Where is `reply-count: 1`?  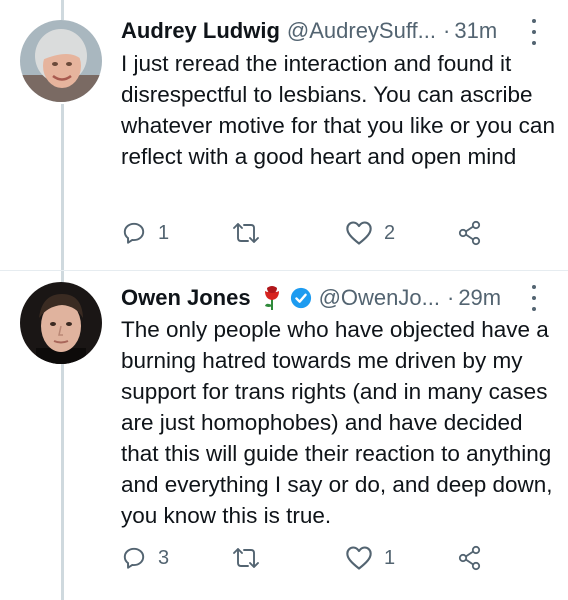
reply-count: 1 is located at coordinates (164, 232).